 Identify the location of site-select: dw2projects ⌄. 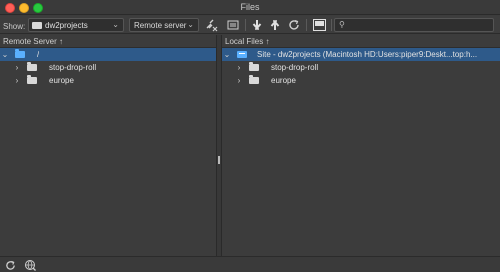
(76, 25).